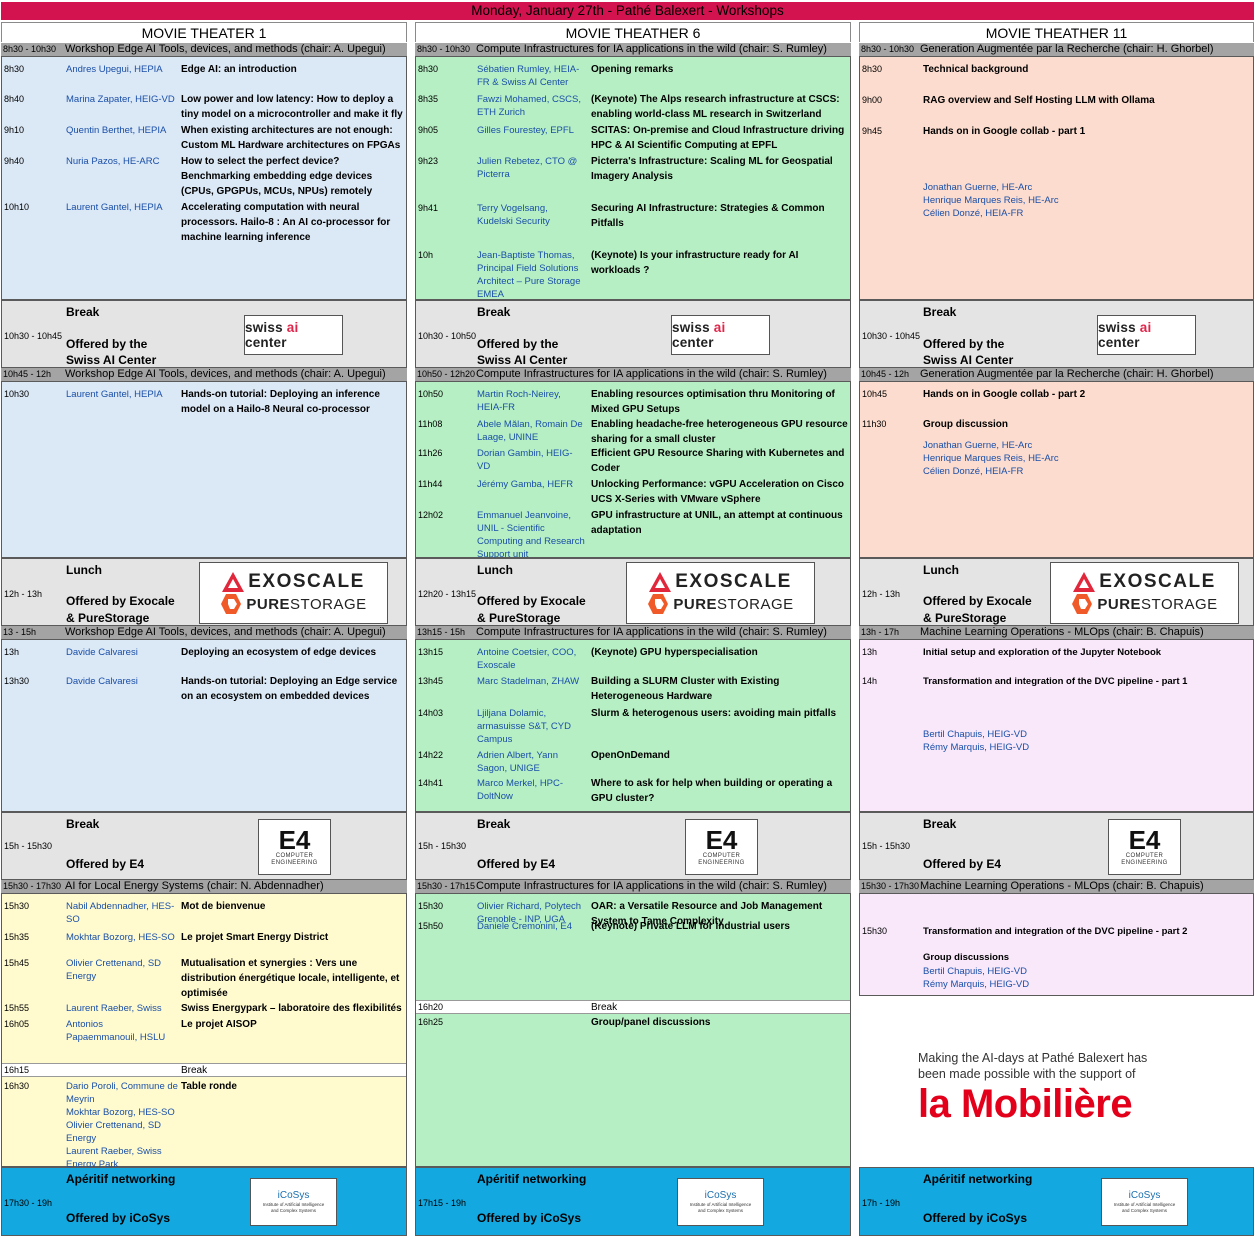 The height and width of the screenshot is (1238, 1255). I want to click on talk-time: 8h30, so click(872, 69).